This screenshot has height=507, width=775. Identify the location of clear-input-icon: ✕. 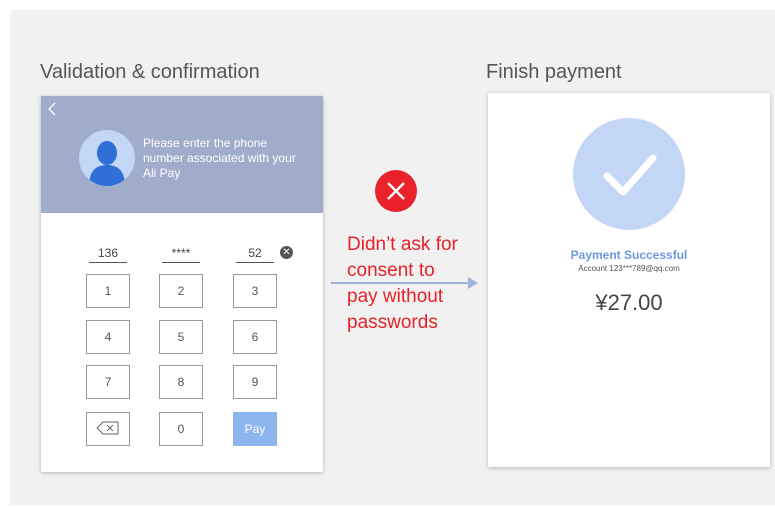
(286, 252).